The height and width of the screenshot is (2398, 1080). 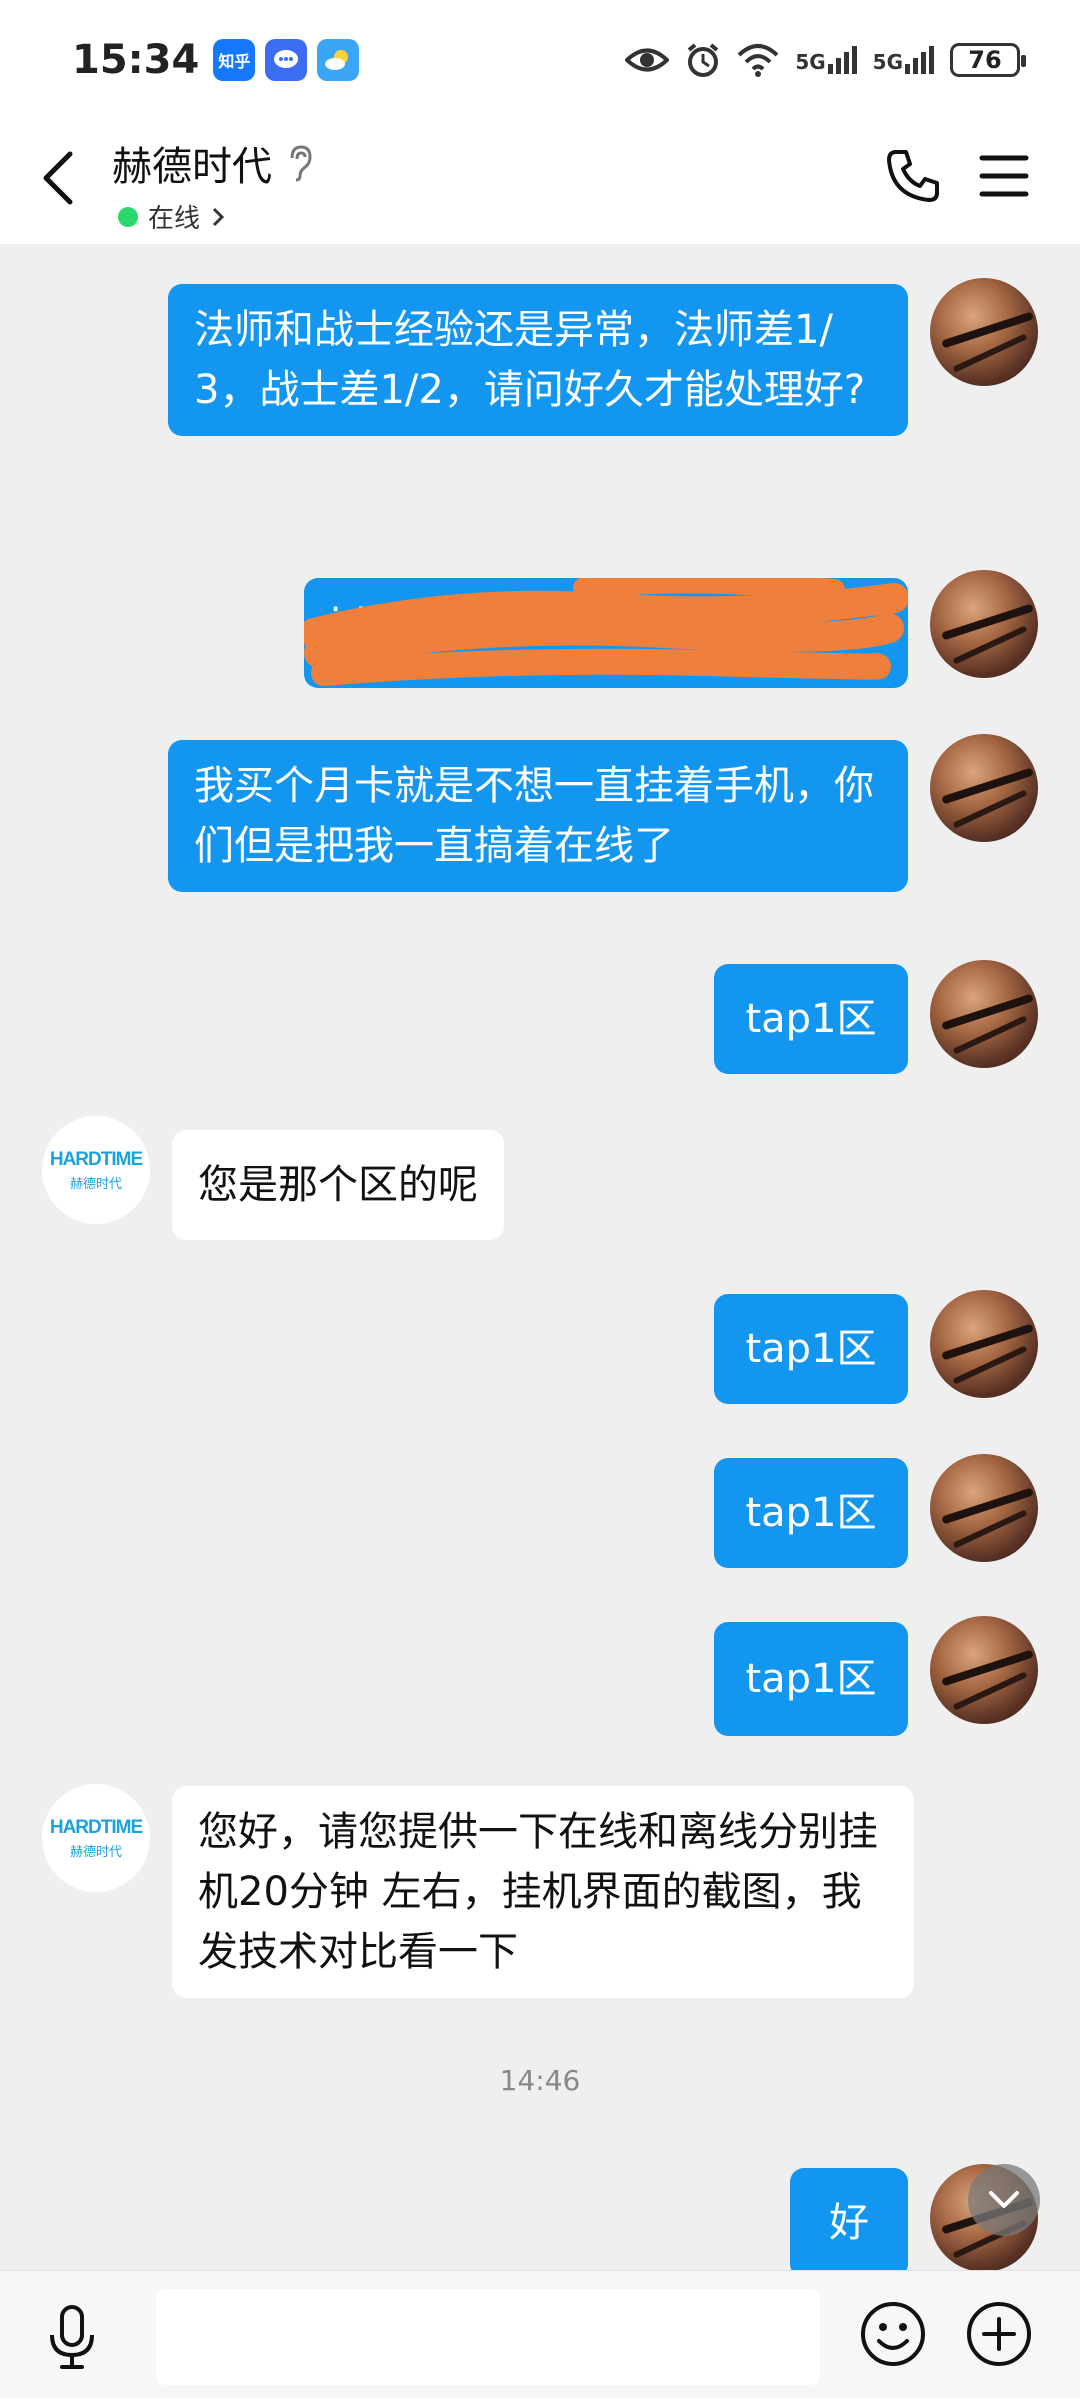 I want to click on online-dot, so click(x=128, y=216).